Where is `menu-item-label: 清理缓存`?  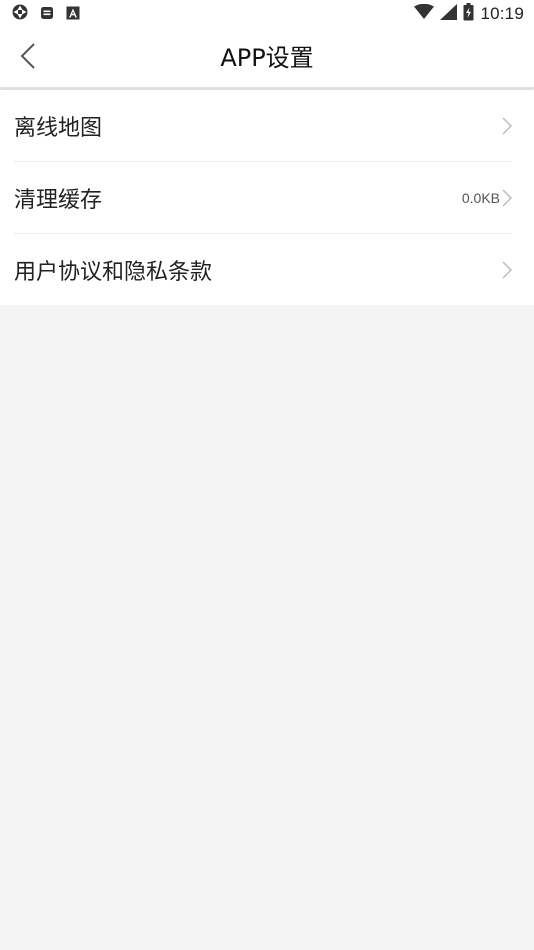 menu-item-label: 清理缓存 is located at coordinates (58, 200).